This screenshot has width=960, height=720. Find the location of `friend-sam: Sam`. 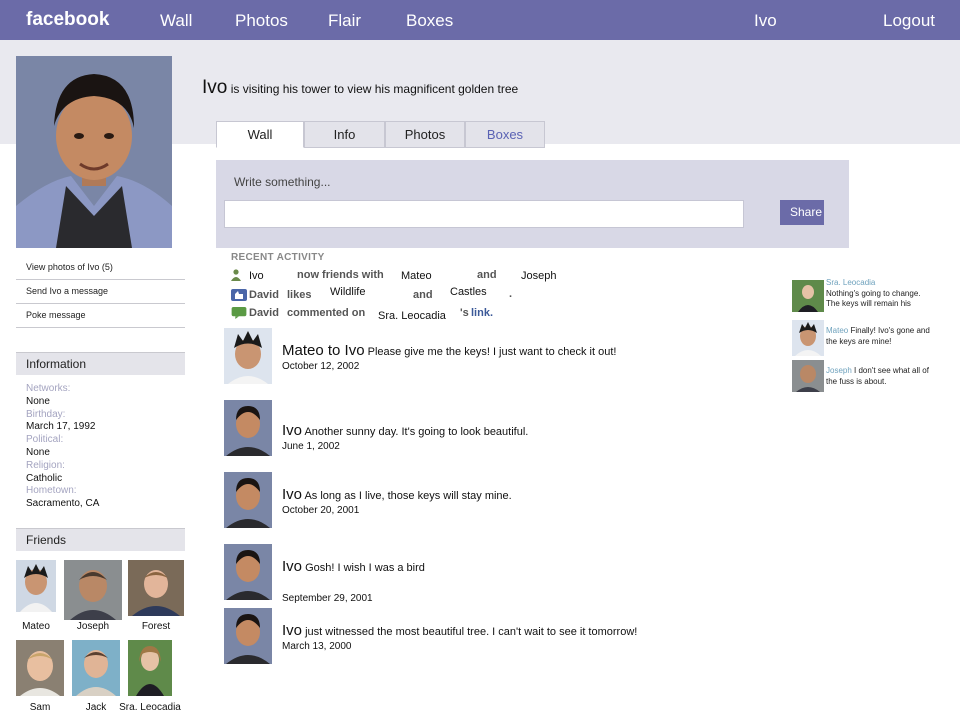

friend-sam: Sam is located at coordinates (40, 676).